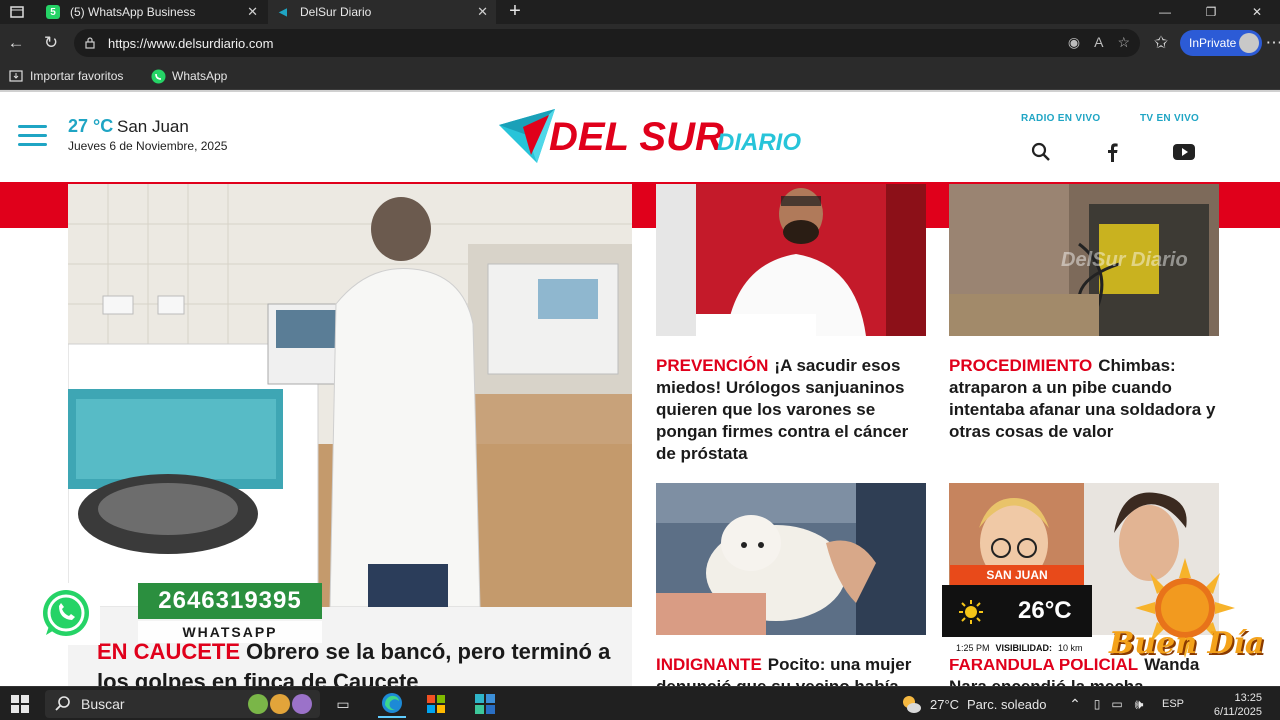 Image resolution: width=1280 pixels, height=720 pixels. What do you see at coordinates (1060, 118) in the screenshot?
I see `radio-live-link: RADIO EN VIVO` at bounding box center [1060, 118].